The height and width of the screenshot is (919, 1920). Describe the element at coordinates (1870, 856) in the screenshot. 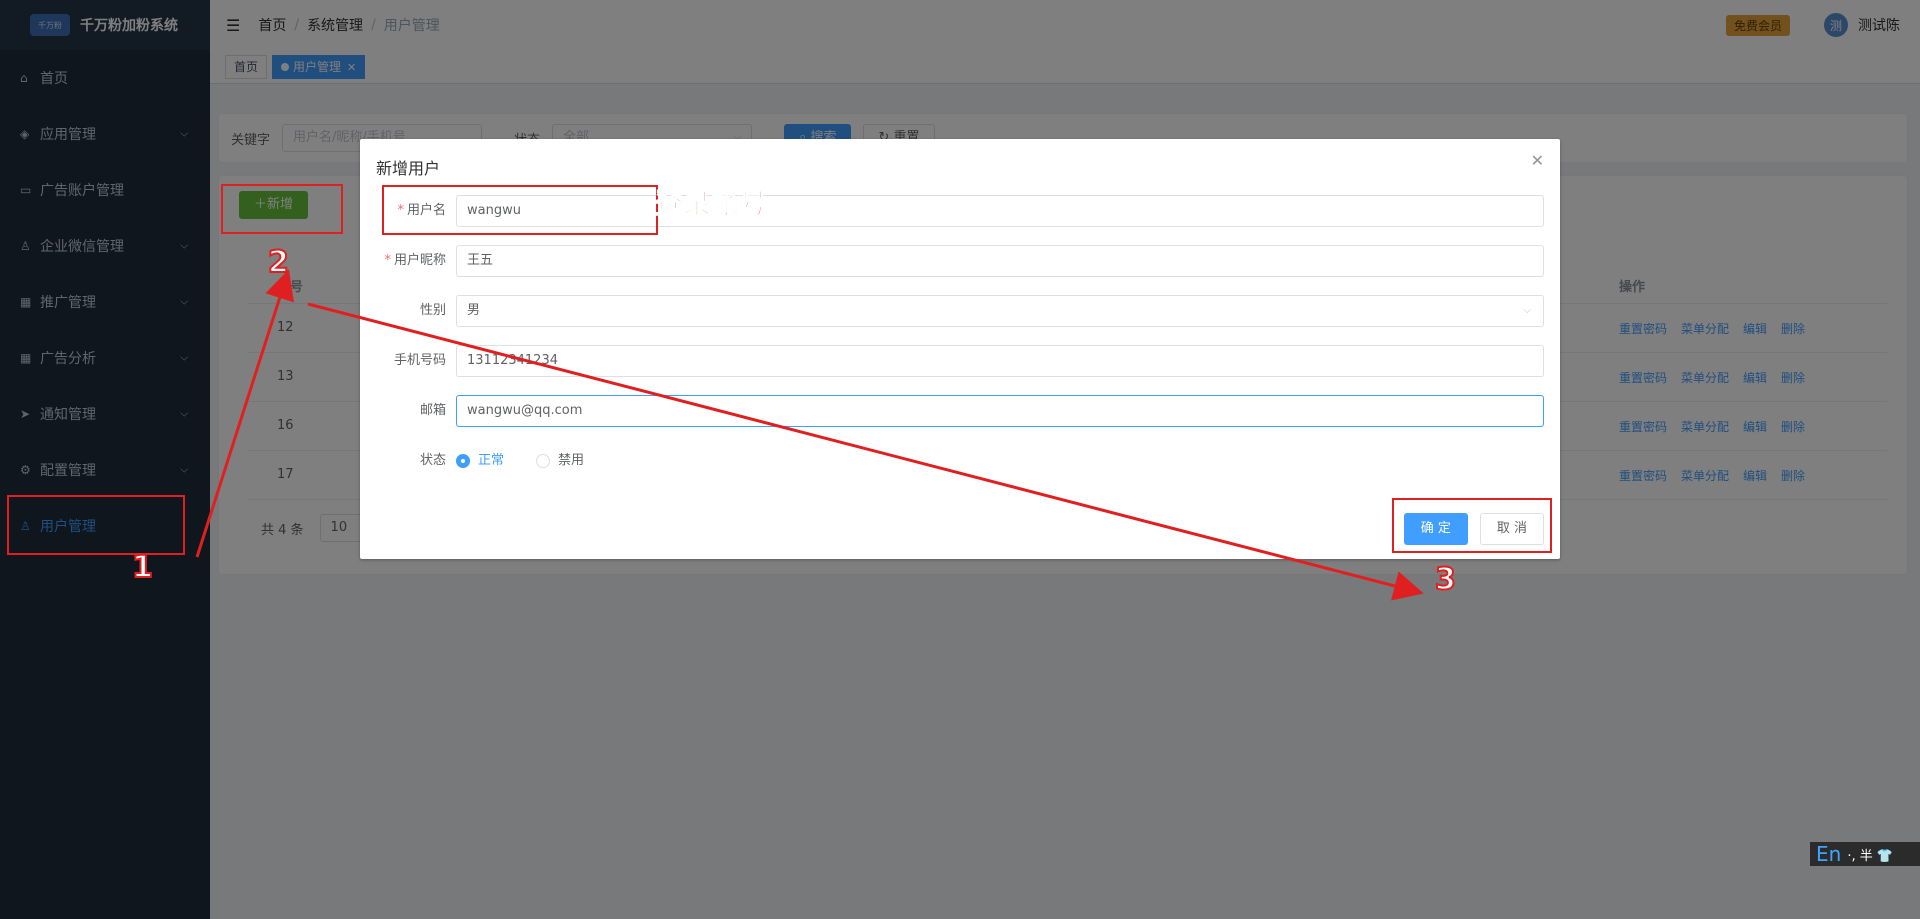

I see `ime-indicators: ·, 半 👕` at that location.